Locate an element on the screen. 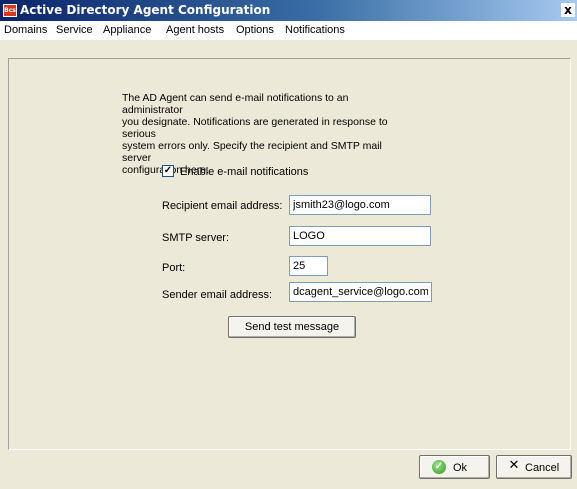 This screenshot has width=577, height=489. menu-item-options: Options is located at coordinates (255, 30).